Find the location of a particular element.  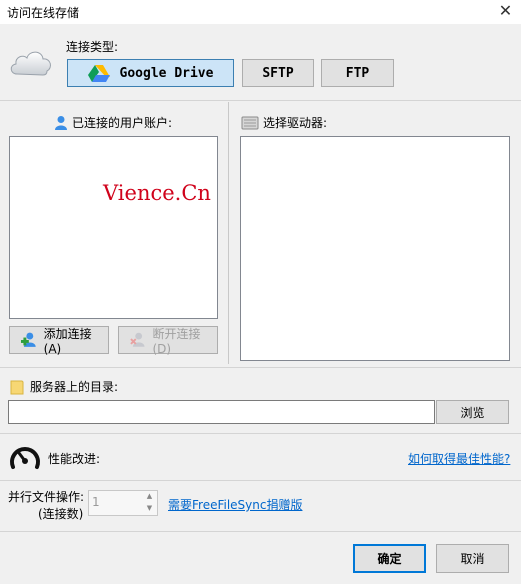

google-drive-button: Google Drive is located at coordinates (150, 73).